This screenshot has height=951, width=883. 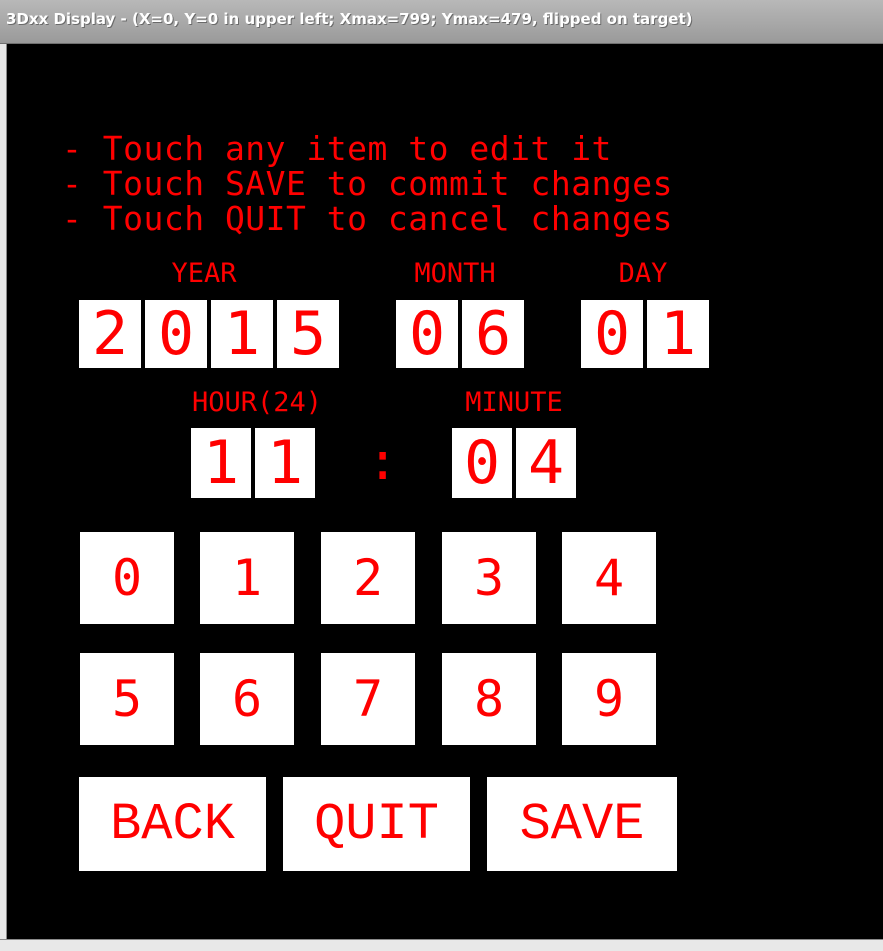 I want to click on window-frame-bottom, so click(x=441, y=945).